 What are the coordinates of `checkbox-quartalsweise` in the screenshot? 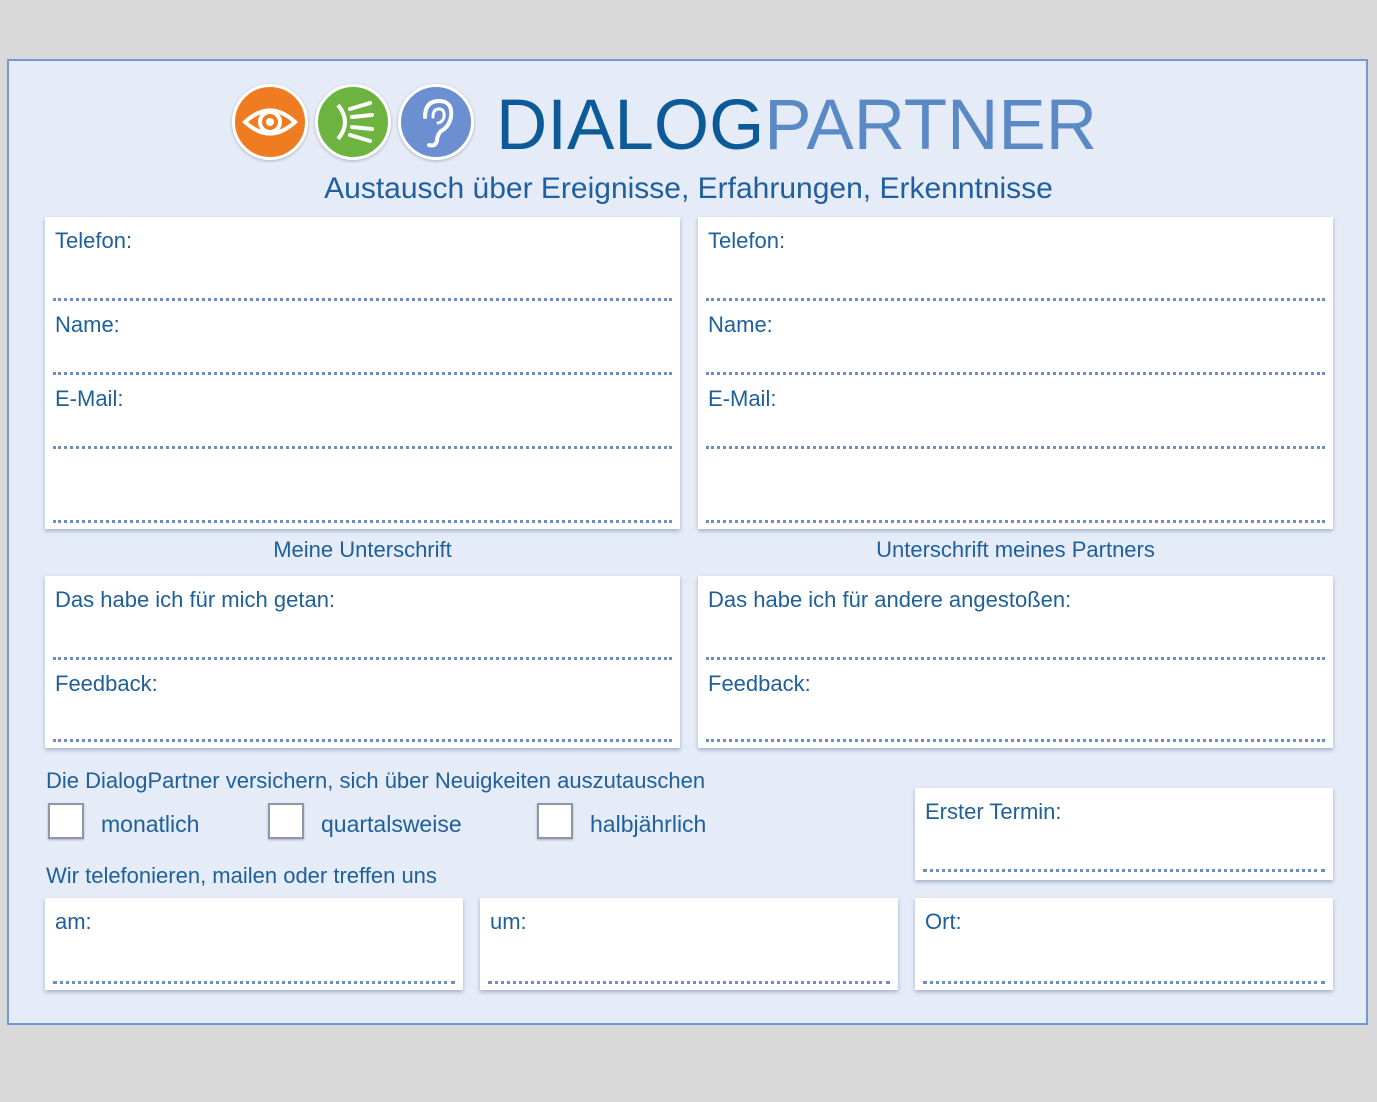 It's located at (286, 821).